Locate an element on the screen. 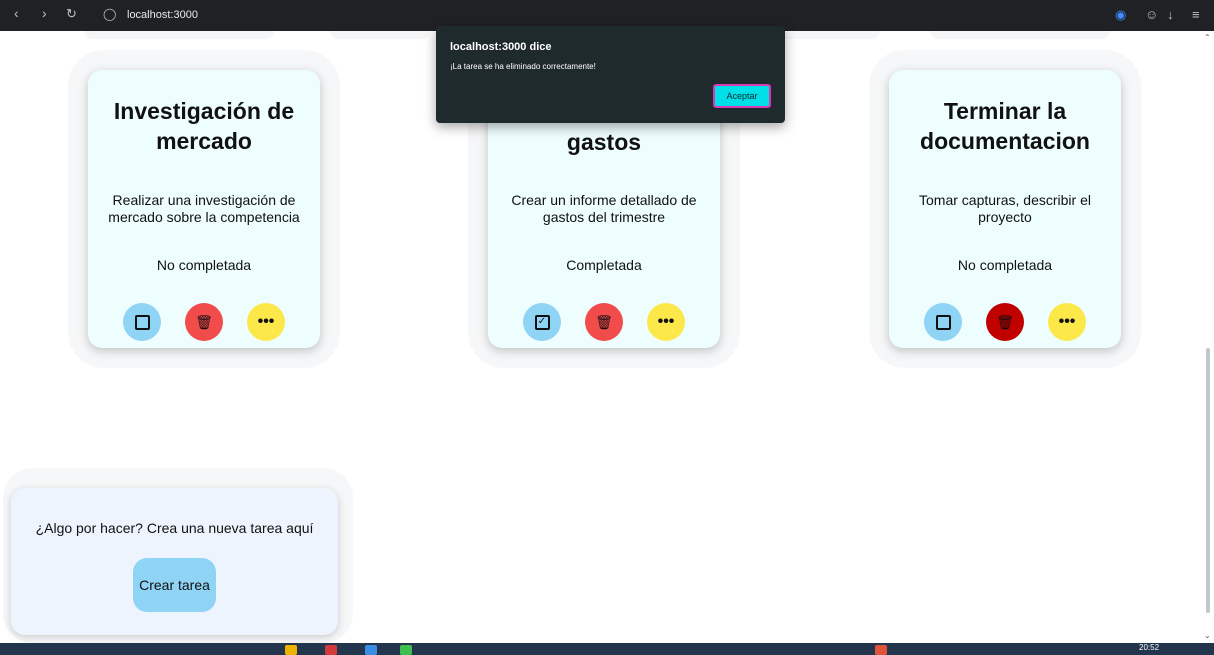  accept-button: Aceptar is located at coordinates (742, 96).